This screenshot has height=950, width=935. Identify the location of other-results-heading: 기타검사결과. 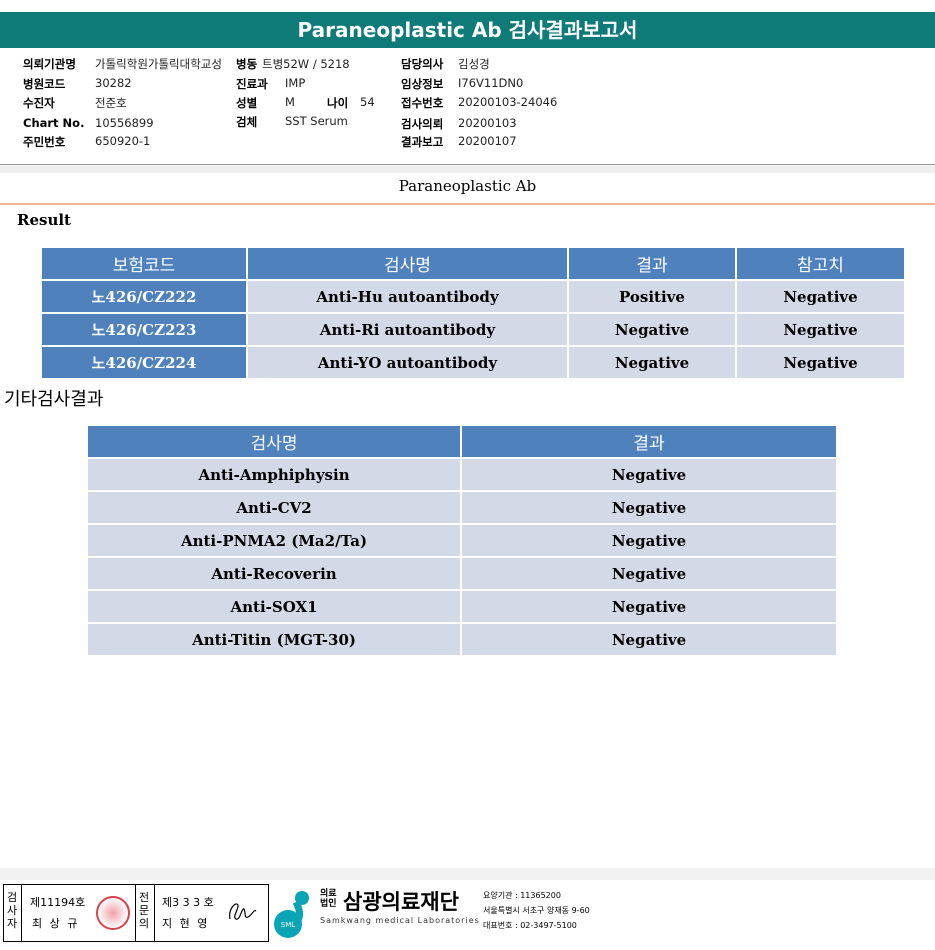
(54, 399).